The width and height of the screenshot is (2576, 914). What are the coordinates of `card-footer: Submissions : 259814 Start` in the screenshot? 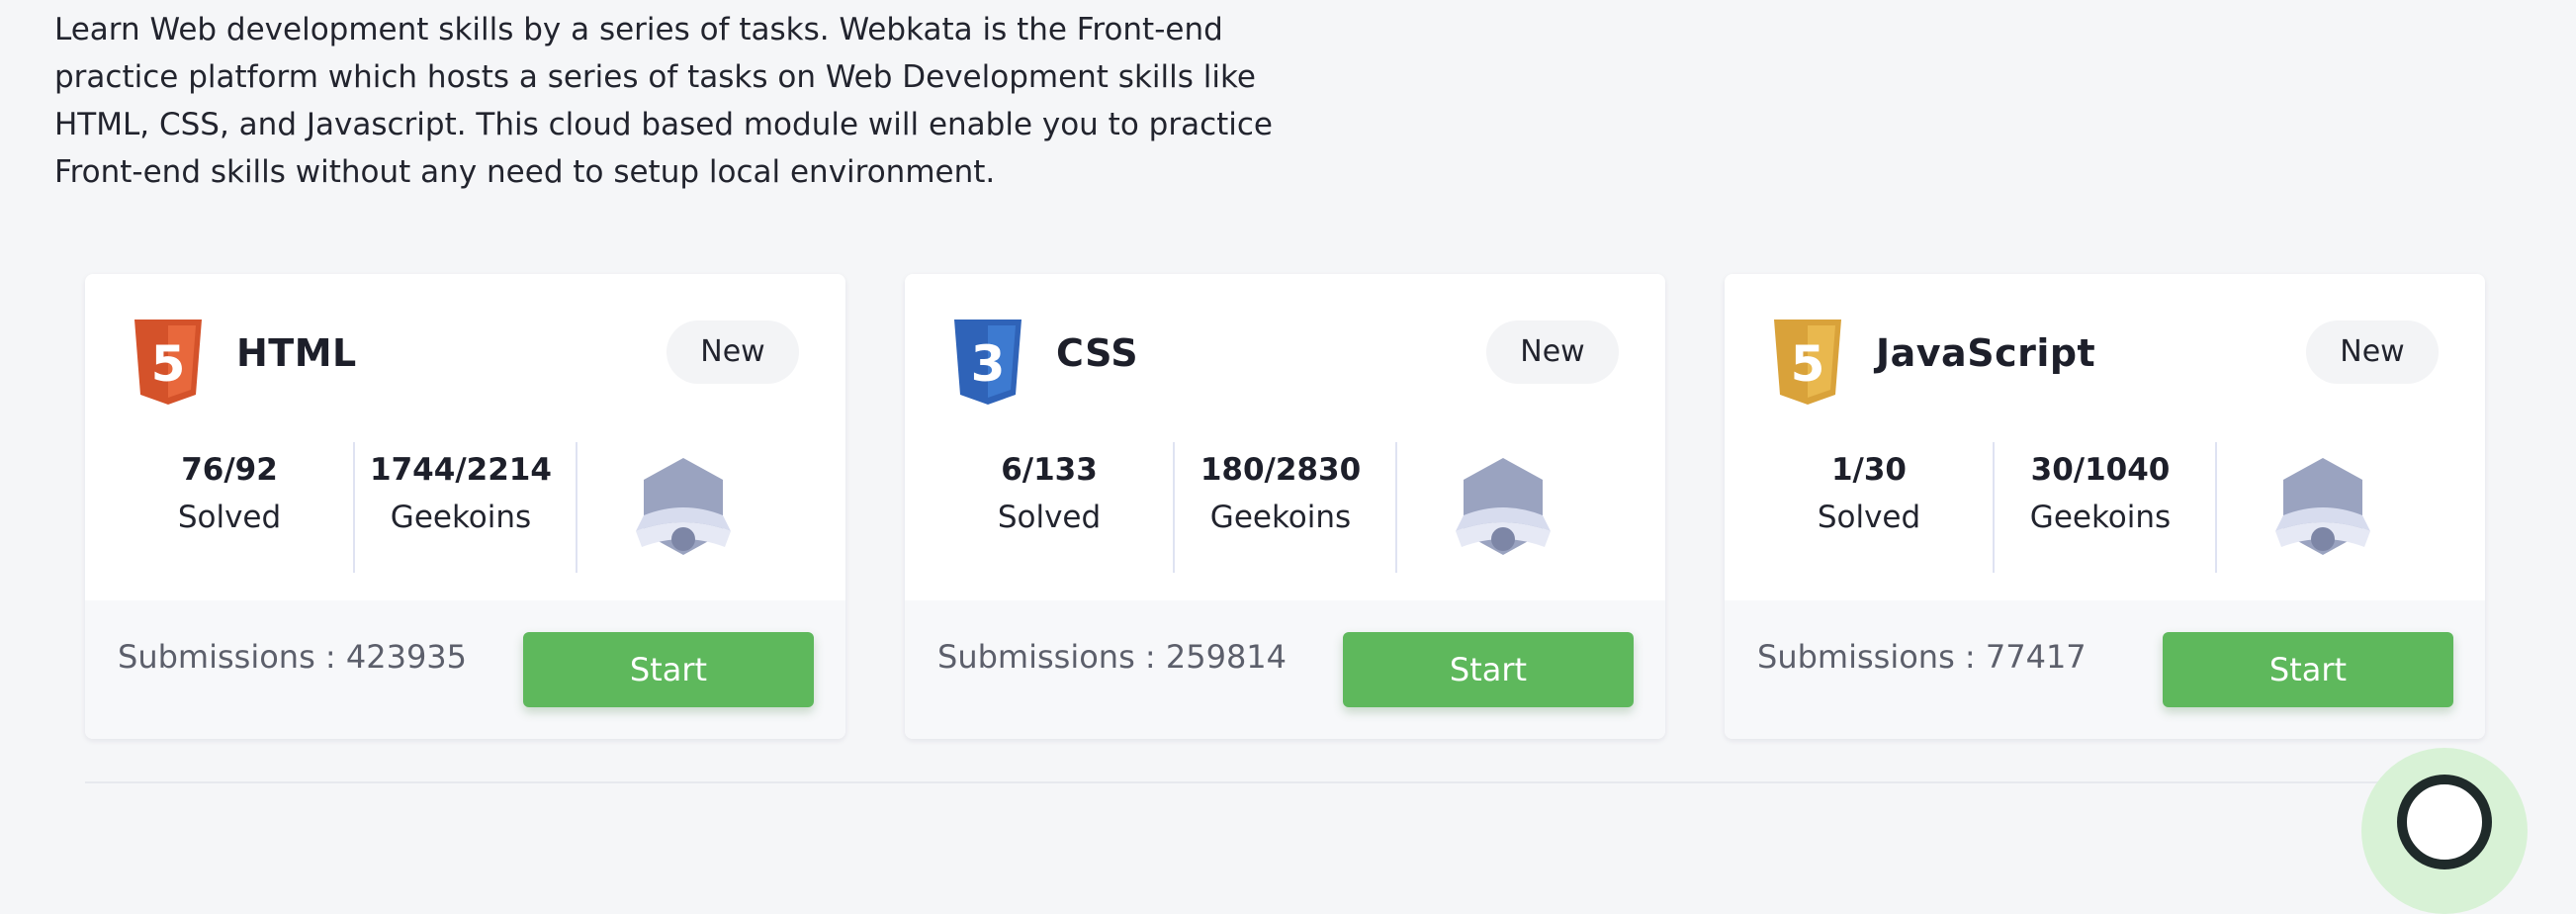 It's located at (1285, 669).